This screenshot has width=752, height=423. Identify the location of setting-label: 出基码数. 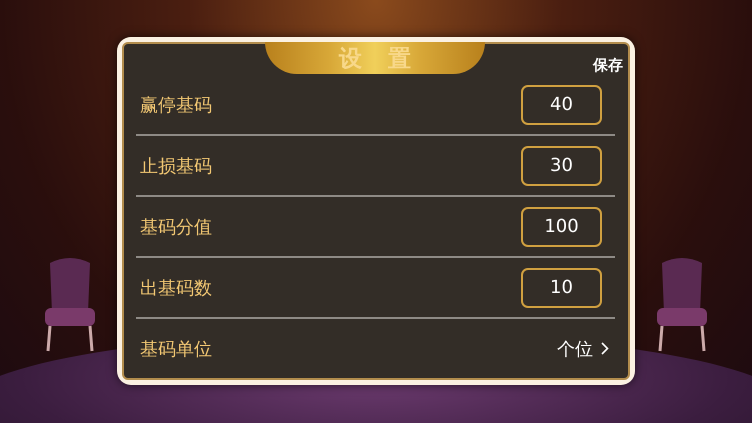
(176, 288).